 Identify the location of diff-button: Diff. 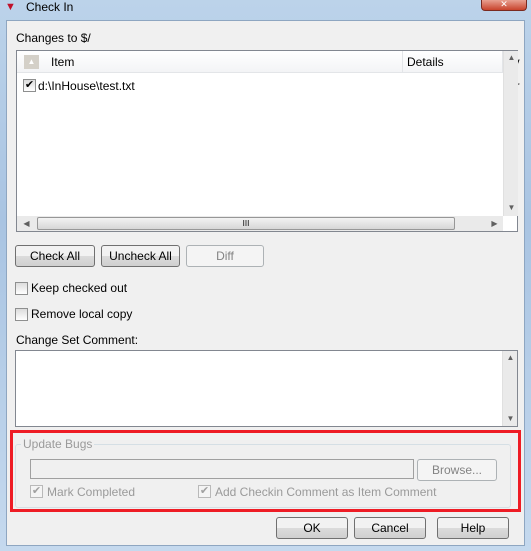
(225, 256).